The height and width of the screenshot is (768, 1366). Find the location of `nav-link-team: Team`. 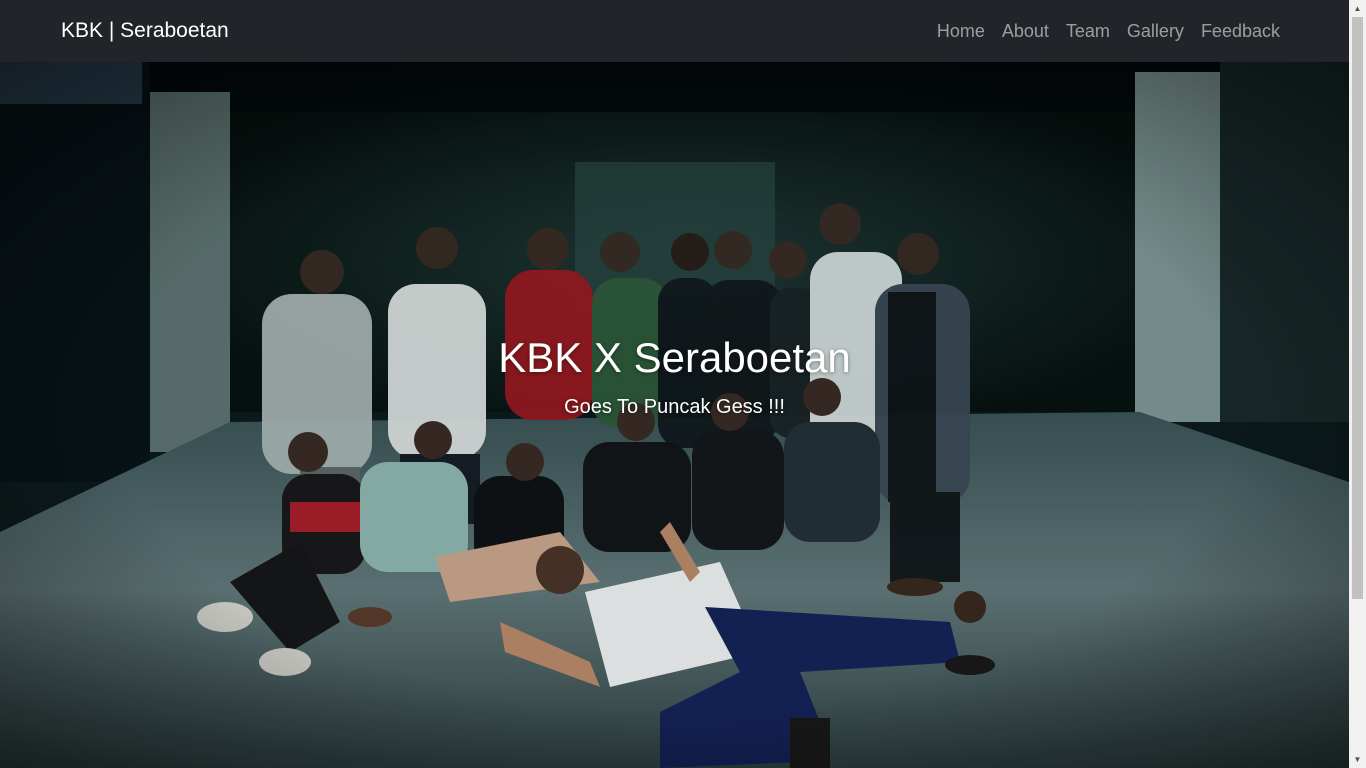

nav-link-team: Team is located at coordinates (1087, 31).